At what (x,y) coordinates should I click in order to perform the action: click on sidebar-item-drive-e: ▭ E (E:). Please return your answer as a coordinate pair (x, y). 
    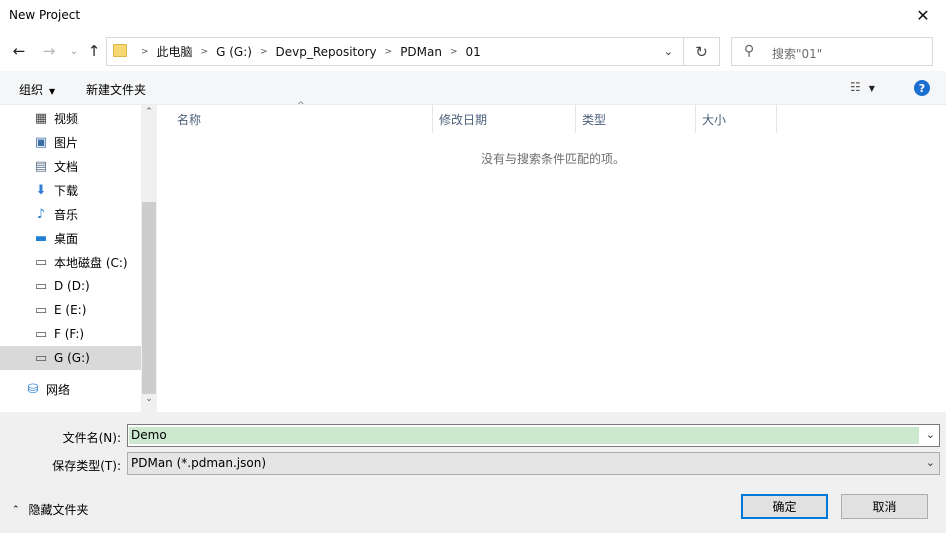
    Looking at the image, I should click on (70, 310).